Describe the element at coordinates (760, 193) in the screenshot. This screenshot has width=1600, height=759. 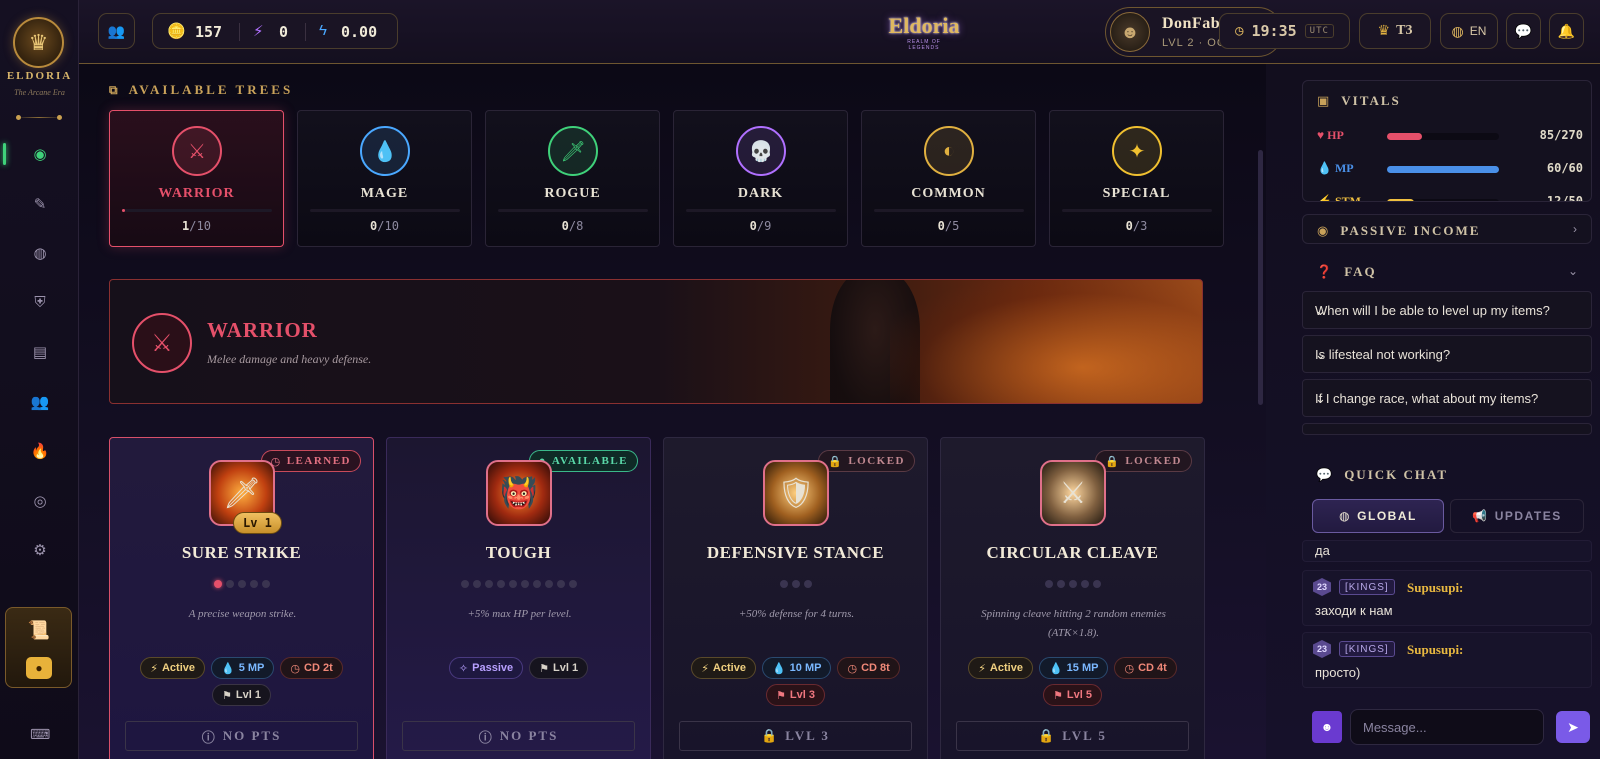
I see `tree-name: DARK` at that location.